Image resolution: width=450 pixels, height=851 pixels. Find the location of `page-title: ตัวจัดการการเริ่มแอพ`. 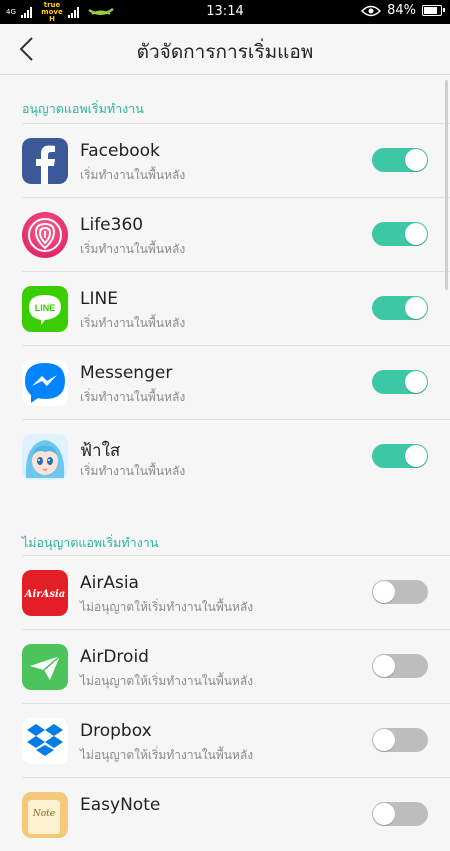

page-title: ตัวจัดการการเริ่มแอพ is located at coordinates (225, 52).